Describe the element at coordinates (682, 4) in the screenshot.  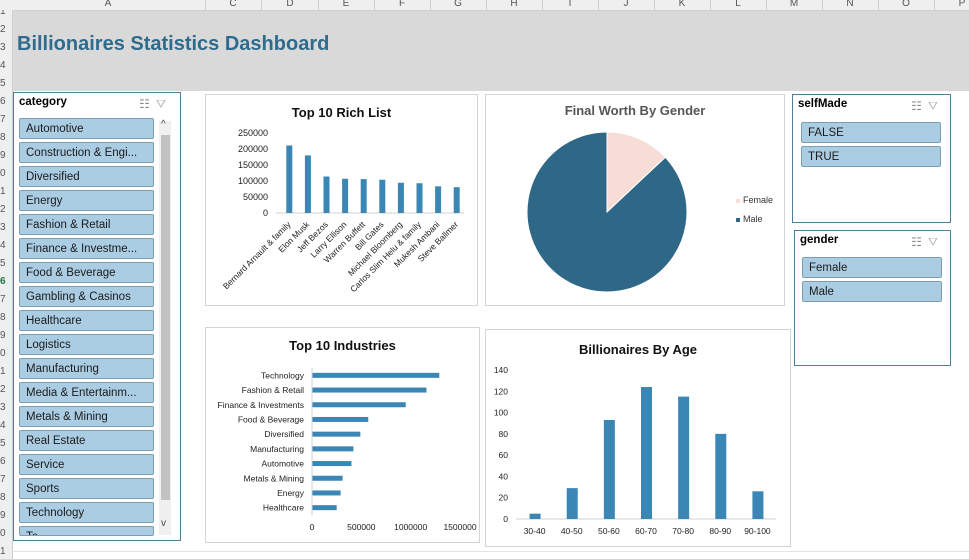
I see `column-header: K` at that location.